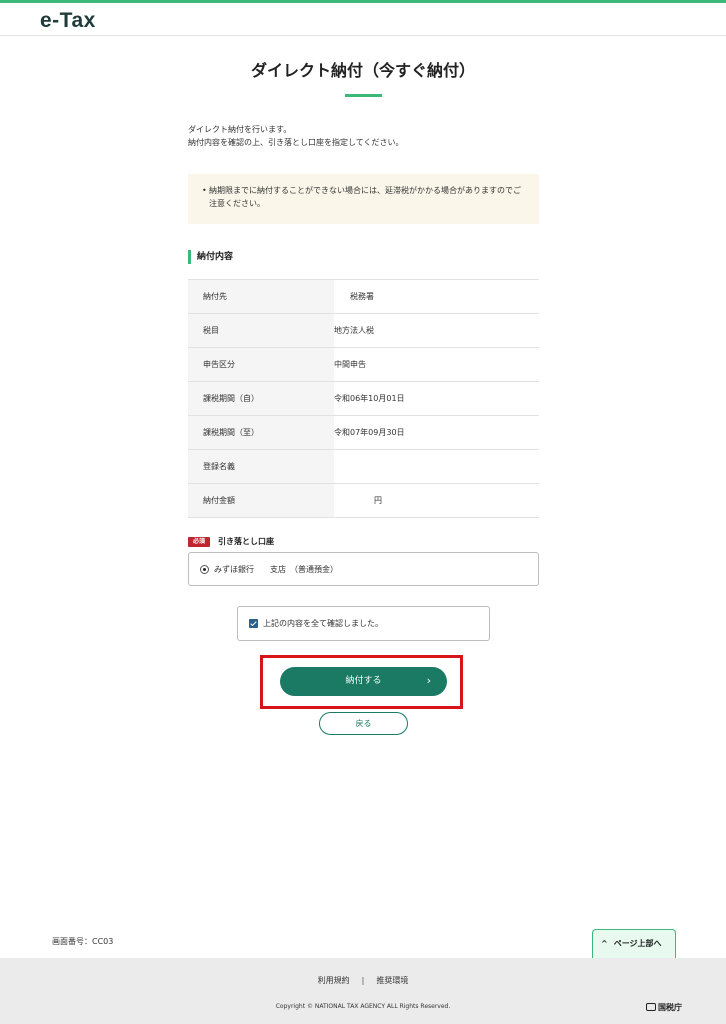 The height and width of the screenshot is (1024, 726). What do you see at coordinates (261, 364) in the screenshot?
I see `row-label: 申告区分` at bounding box center [261, 364].